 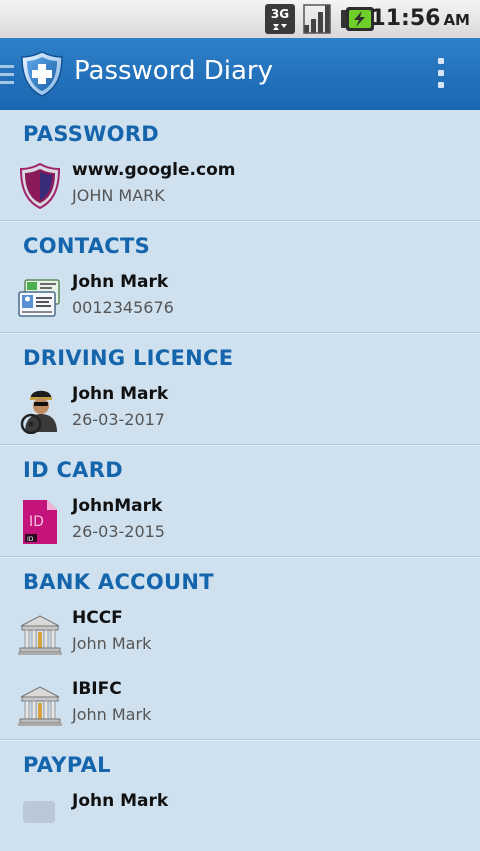 What do you see at coordinates (97, 618) in the screenshot?
I see `item-title: HCCF` at bounding box center [97, 618].